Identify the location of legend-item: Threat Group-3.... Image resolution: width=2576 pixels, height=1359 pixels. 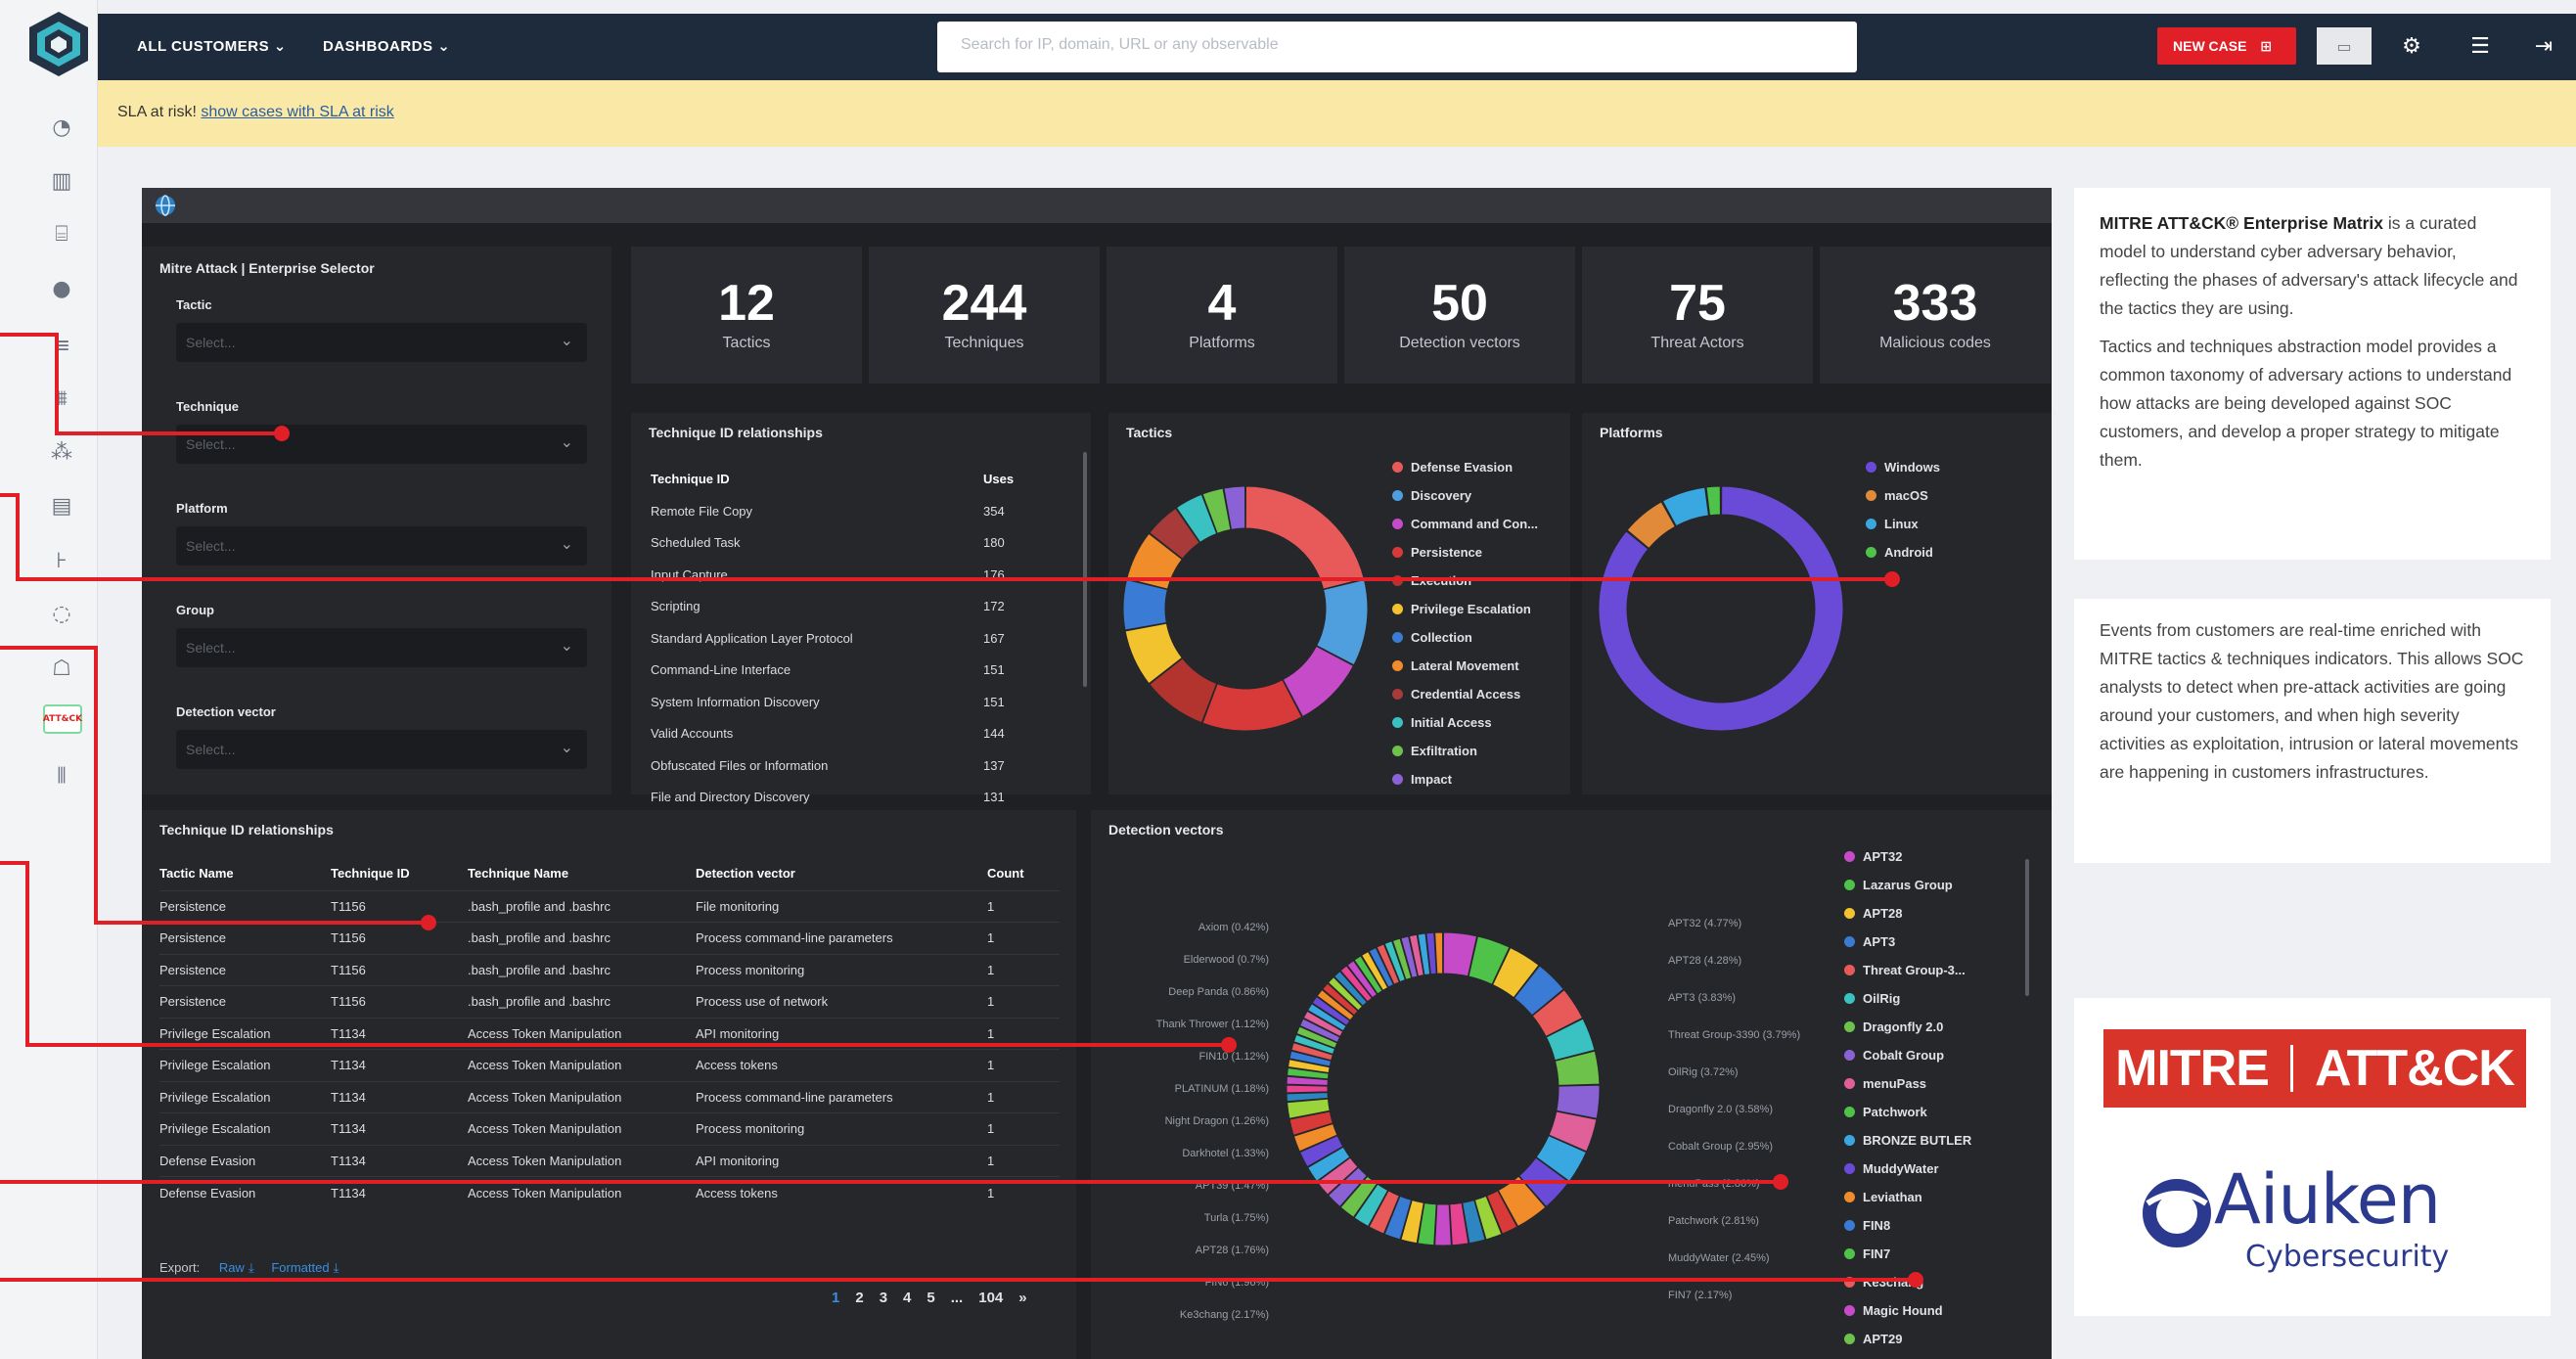
(1905, 970).